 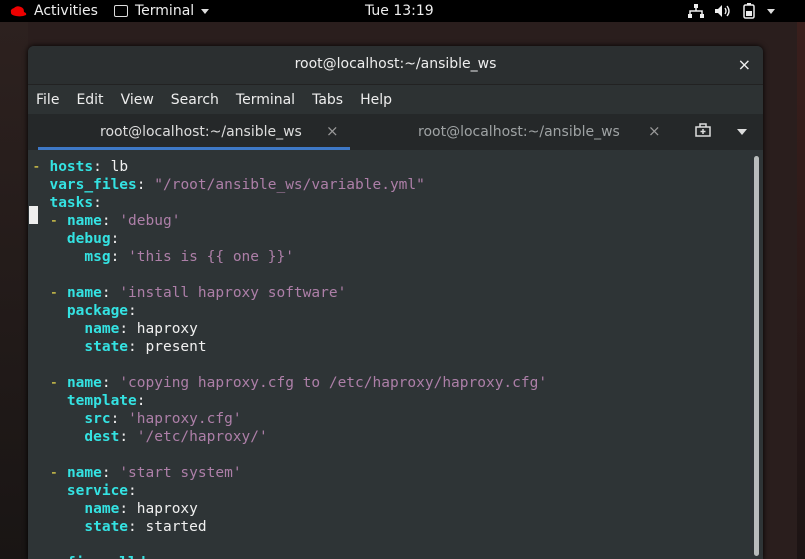 I want to click on terminal-text: tasks, so click(x=71, y=203).